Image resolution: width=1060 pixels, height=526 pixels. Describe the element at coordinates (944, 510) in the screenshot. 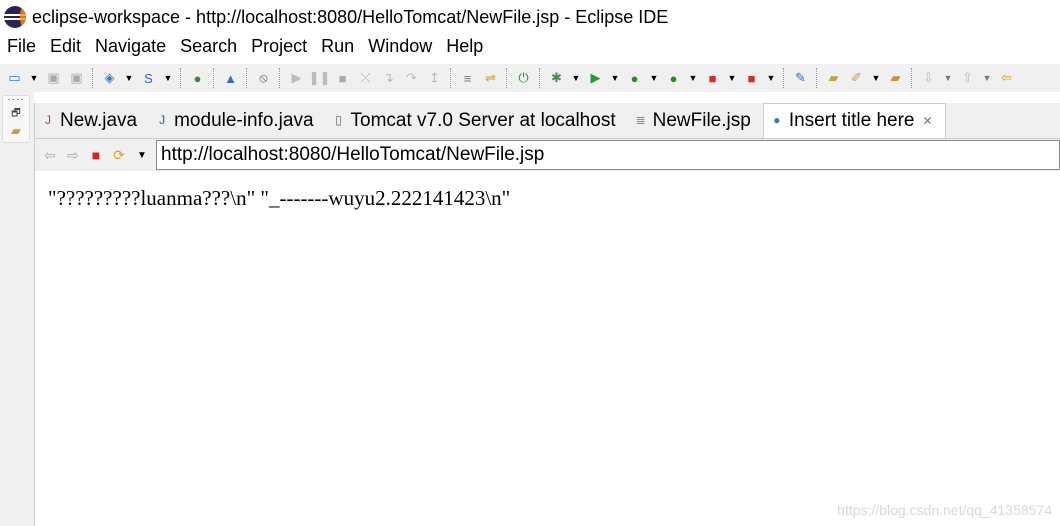

I see `watermark: https://blog.csdn.net/qq_41358574` at that location.